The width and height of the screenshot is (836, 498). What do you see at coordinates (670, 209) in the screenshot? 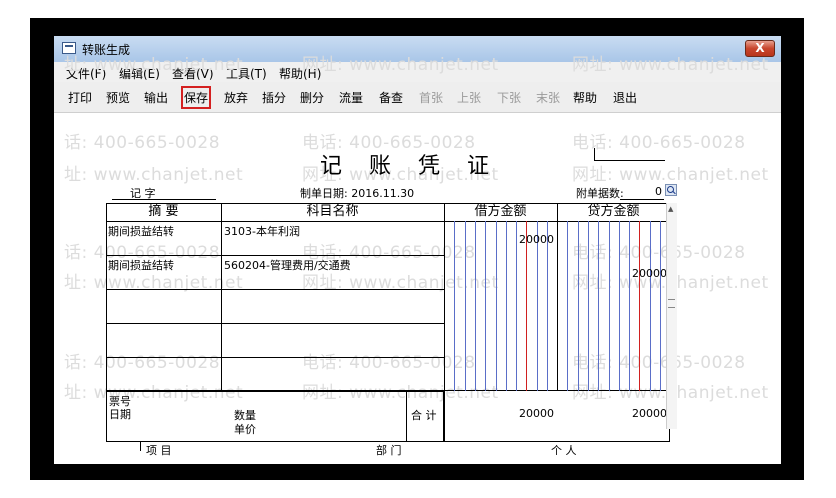
I see `scroll-up-icon: ▲` at bounding box center [670, 209].